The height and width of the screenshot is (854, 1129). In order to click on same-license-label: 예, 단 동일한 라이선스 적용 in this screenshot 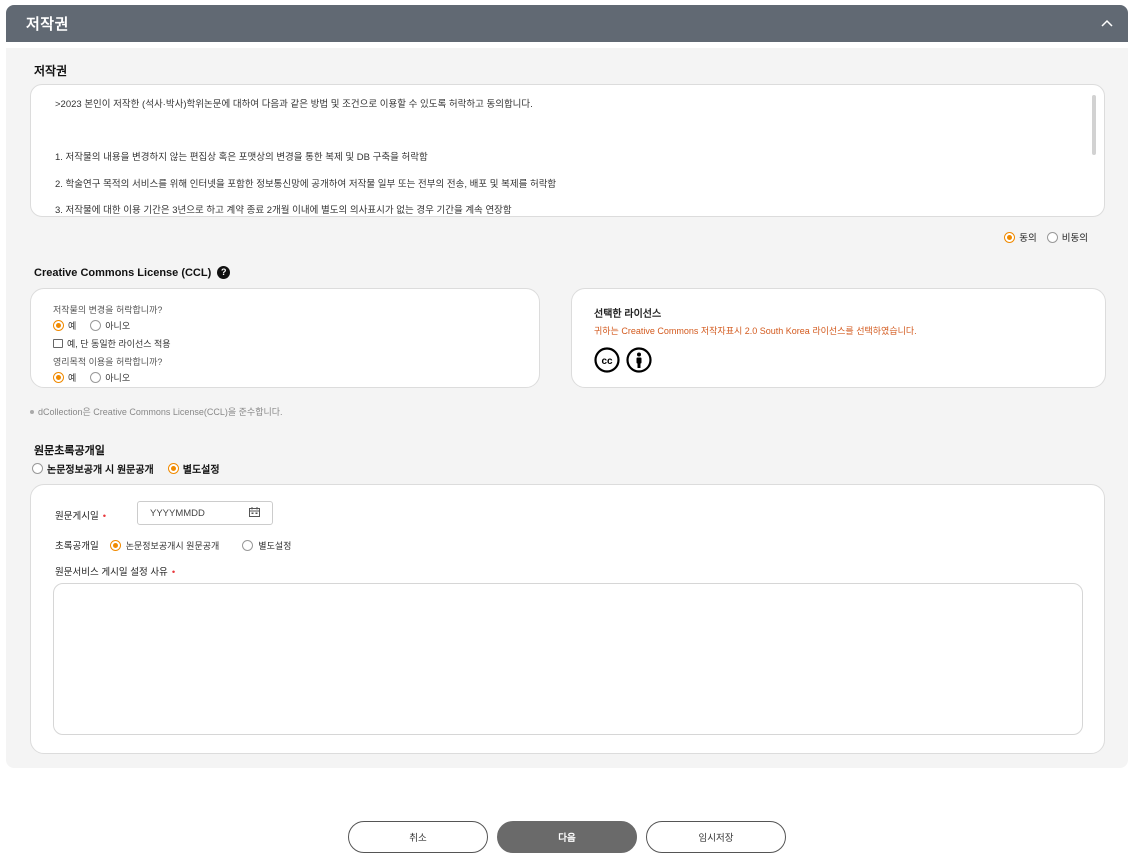, I will do `click(119, 344)`.